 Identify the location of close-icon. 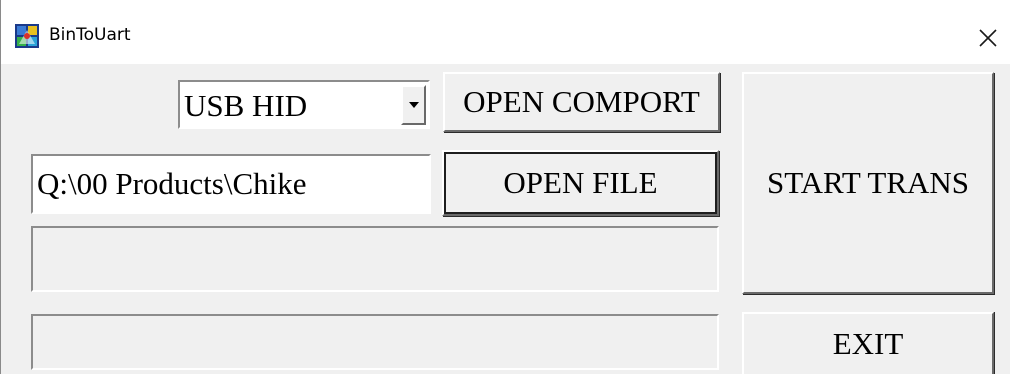
(988, 38).